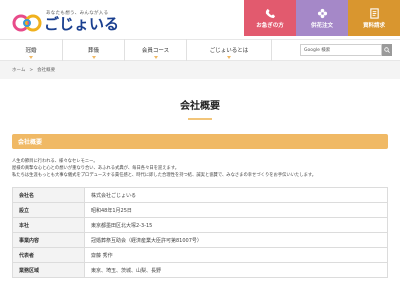  I want to click on table-row-label: 会社名, so click(48, 195).